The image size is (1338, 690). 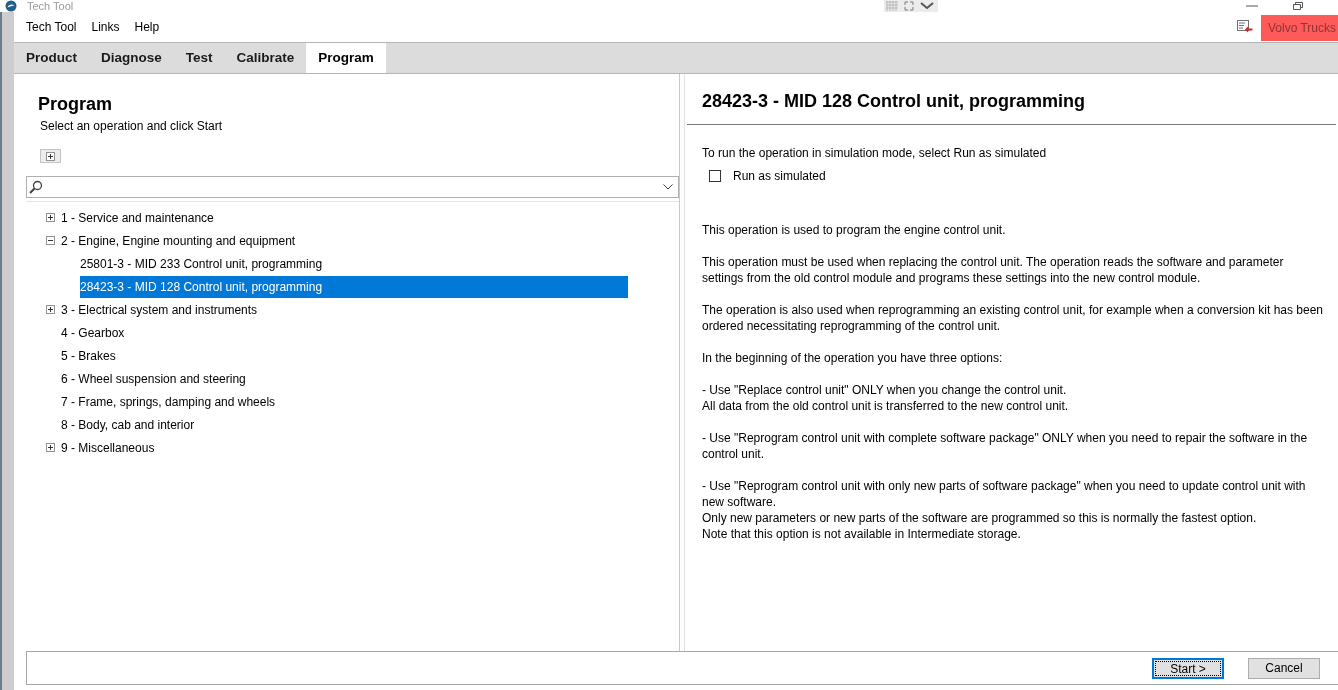 What do you see at coordinates (178, 240) in the screenshot?
I see `tree-item: 2 - Engine, Engine mounting and equipment` at bounding box center [178, 240].